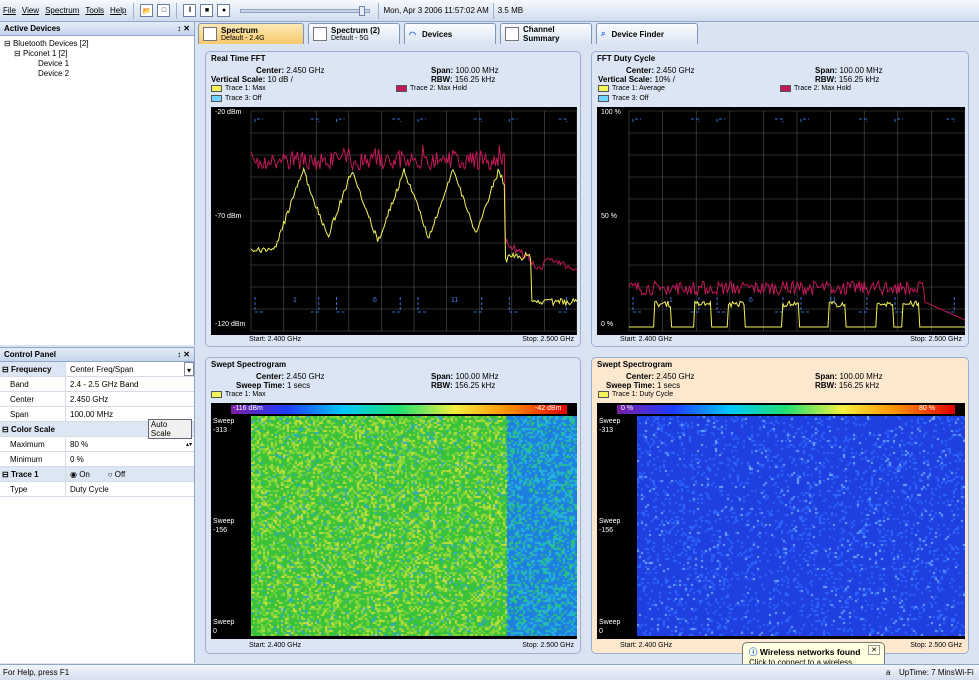 The width and height of the screenshot is (979, 680). What do you see at coordinates (164, 10) in the screenshot?
I see `window-icon: □` at bounding box center [164, 10].